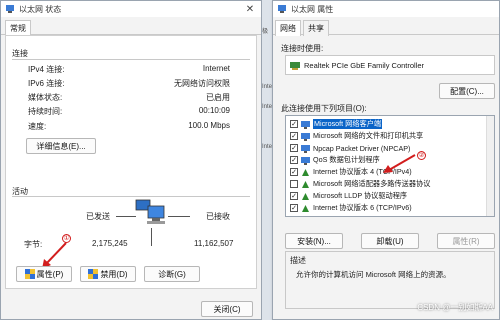  Describe the element at coordinates (386, 9) in the screenshot. I see `title-bar: 以太网 属性` at that location.